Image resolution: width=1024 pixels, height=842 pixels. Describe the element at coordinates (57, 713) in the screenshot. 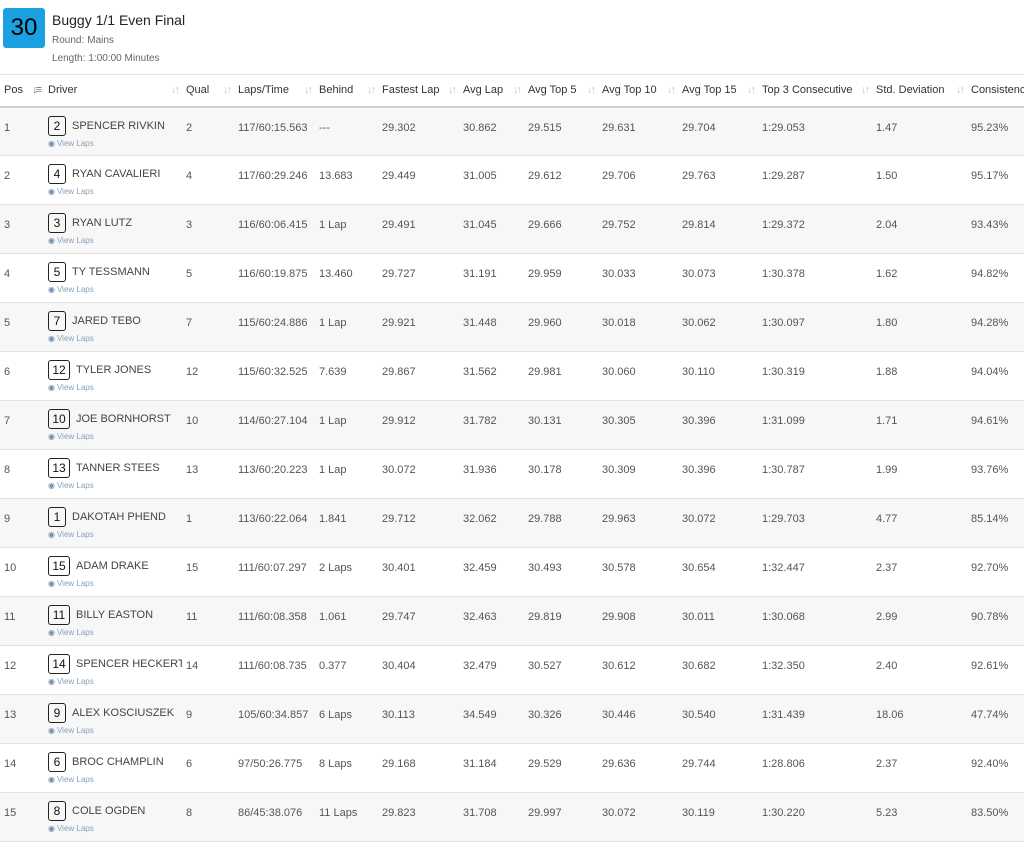

I see `car-number-badge: 9` at that location.